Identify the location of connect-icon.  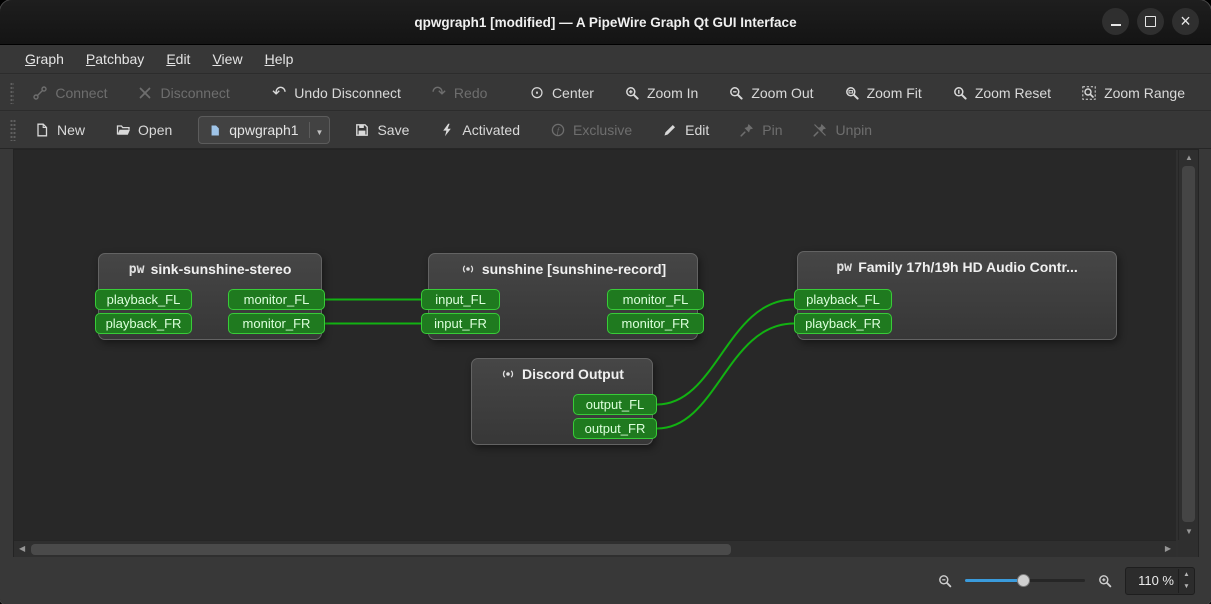
(40, 93).